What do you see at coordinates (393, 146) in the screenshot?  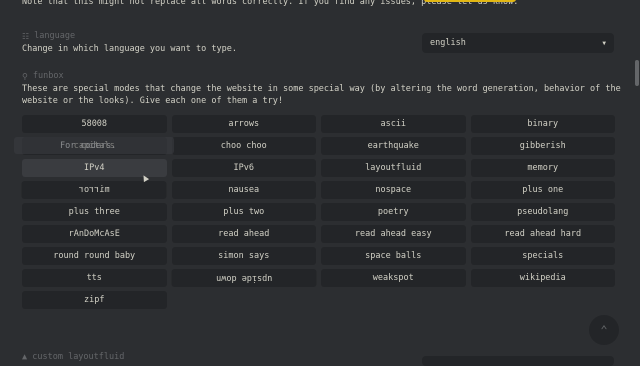 I see `funbox-option-earthquake: earthquake` at bounding box center [393, 146].